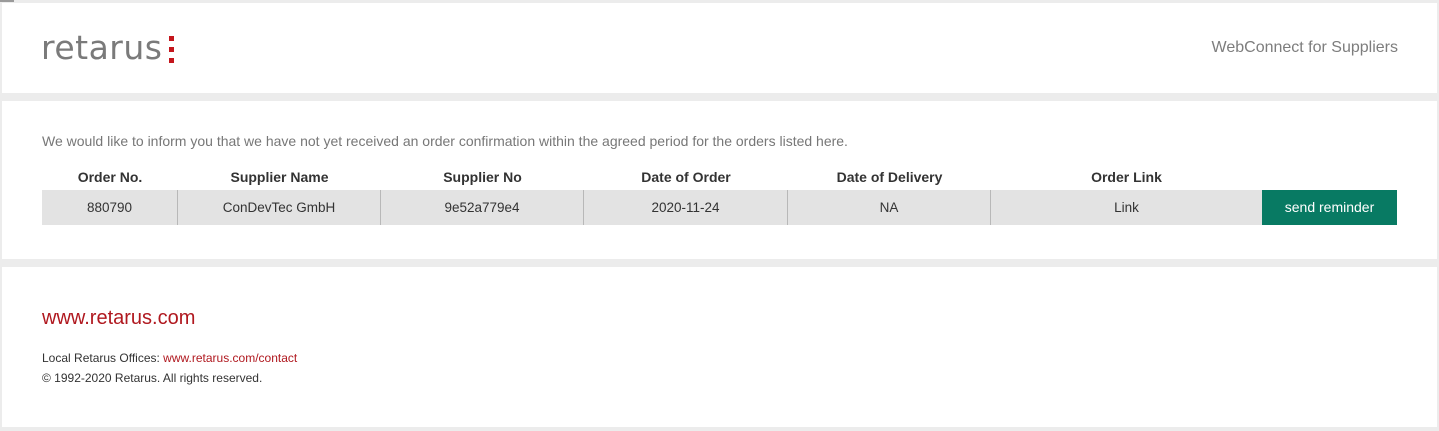  I want to click on header-title: WebConnect for Suppliers, so click(1304, 47).